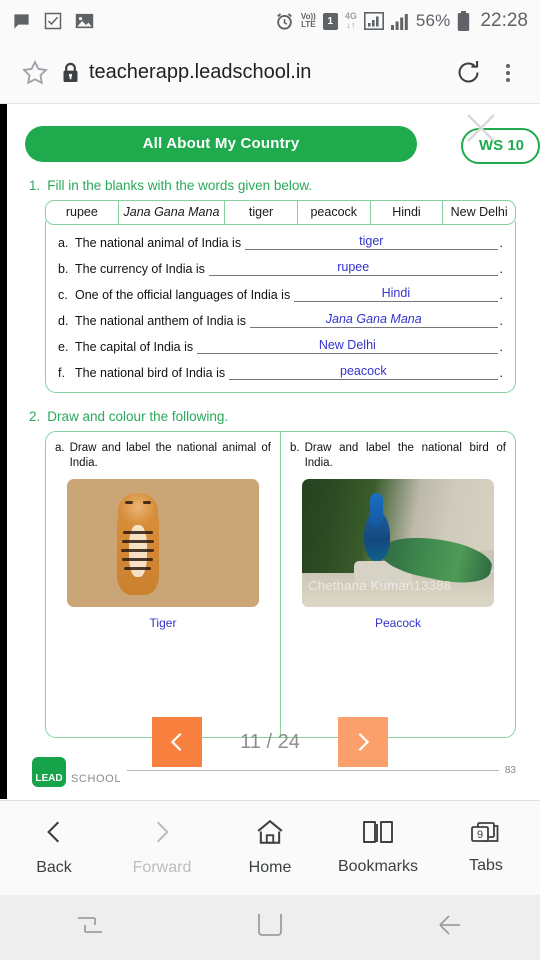 The image size is (540, 960). Describe the element at coordinates (504, 20) in the screenshot. I see `clock-label: 22:28` at that location.